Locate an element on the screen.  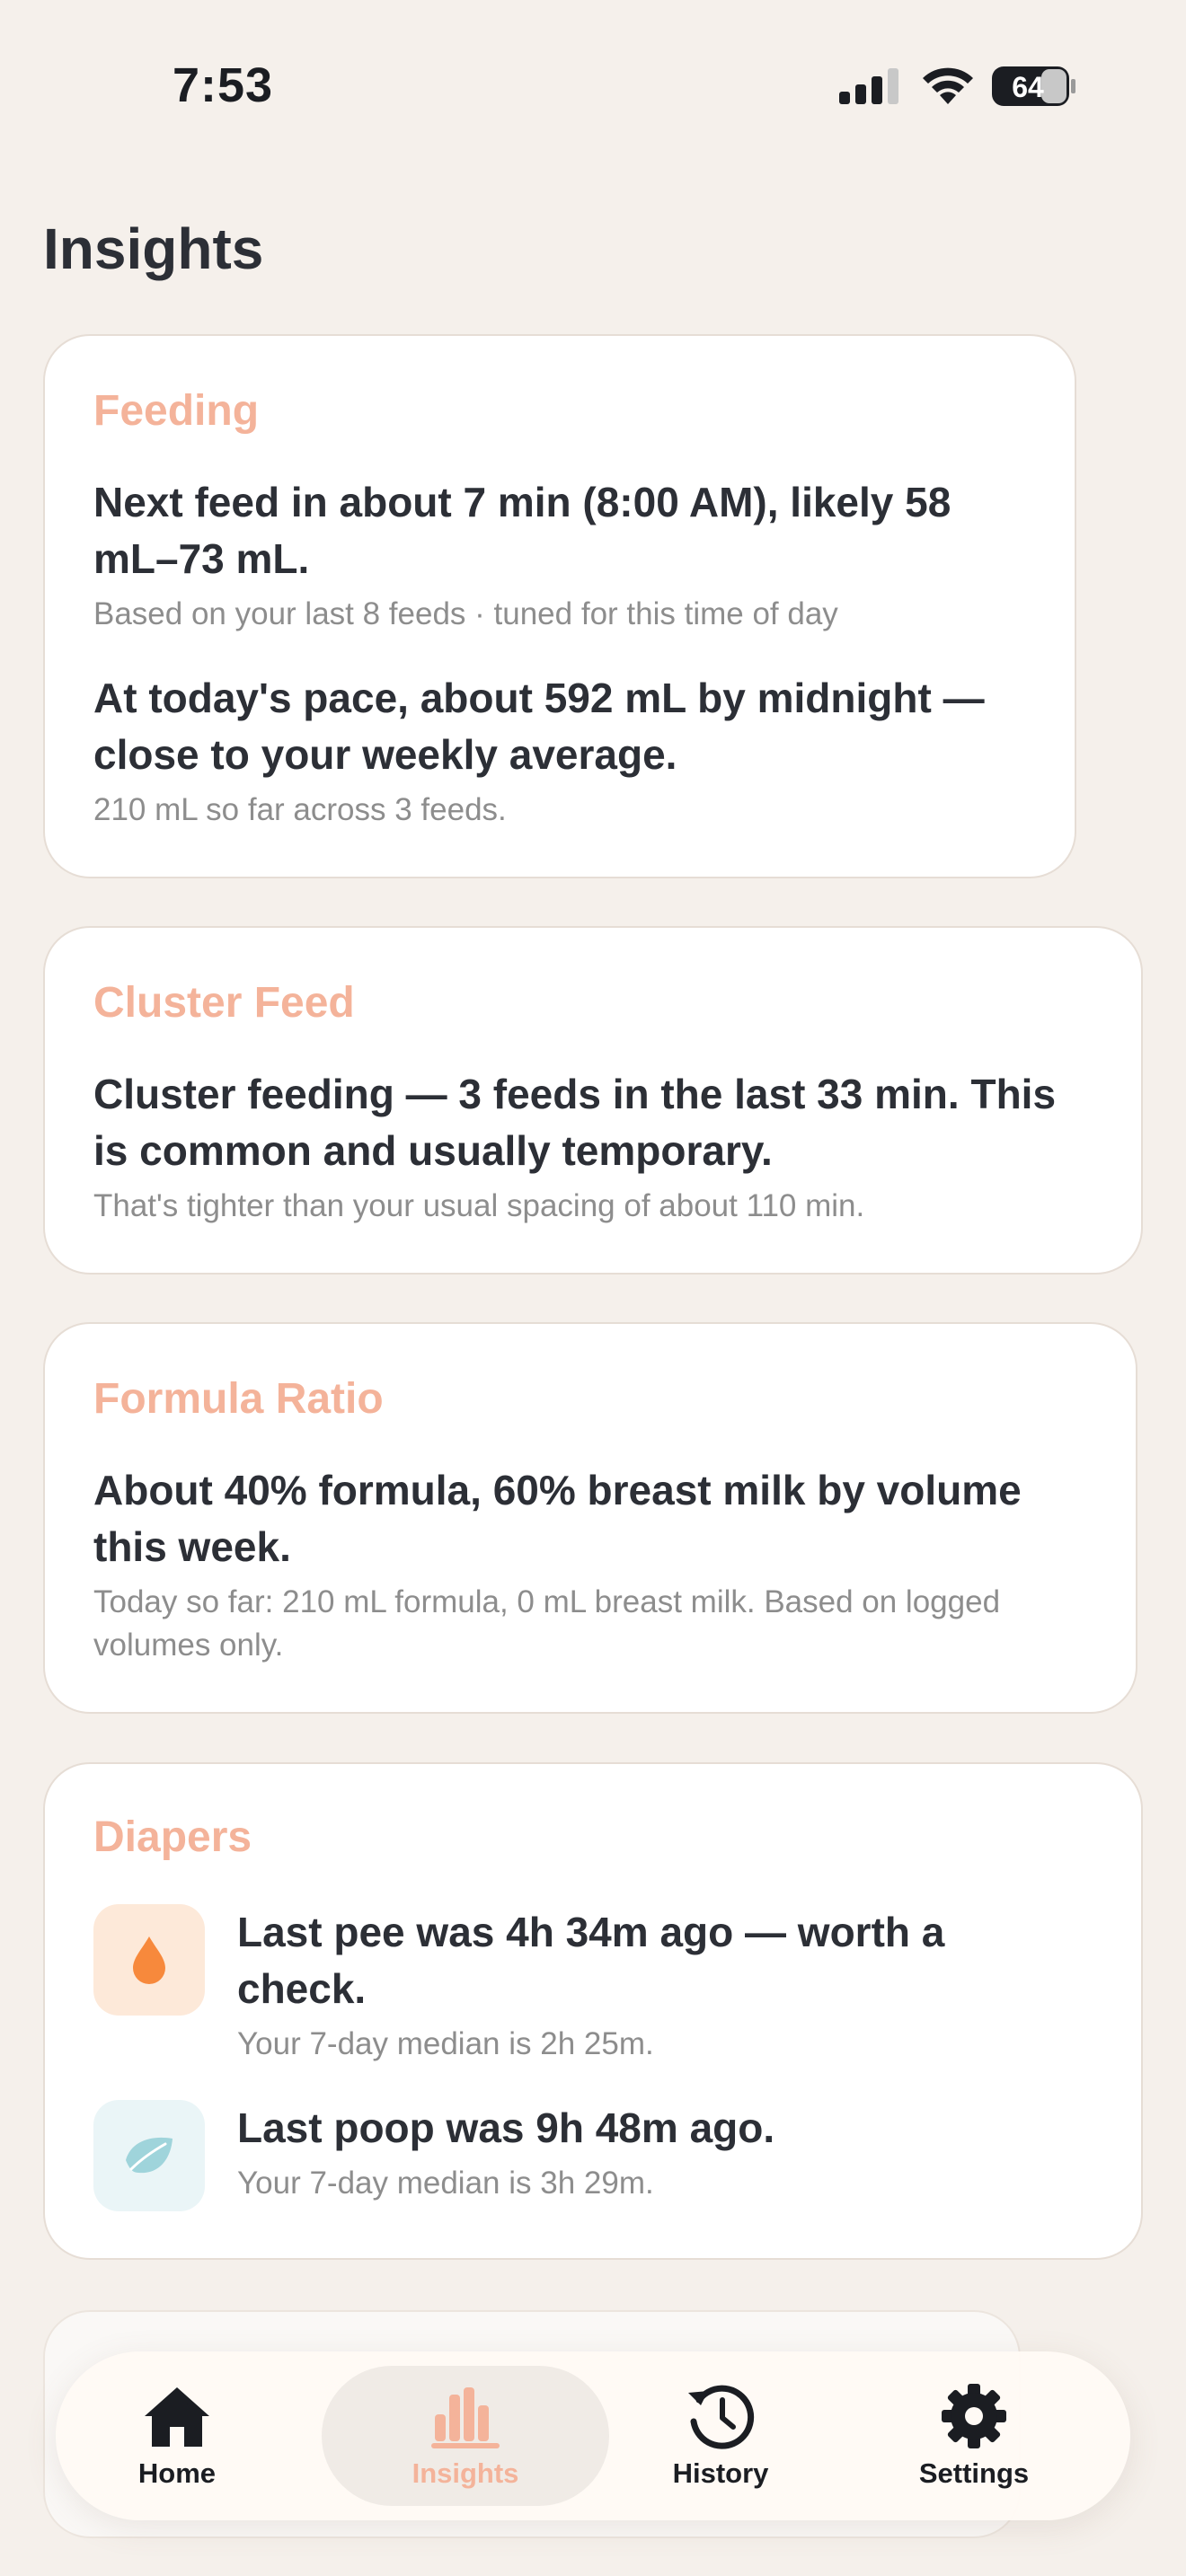
tab-home: Home is located at coordinates (177, 2435).